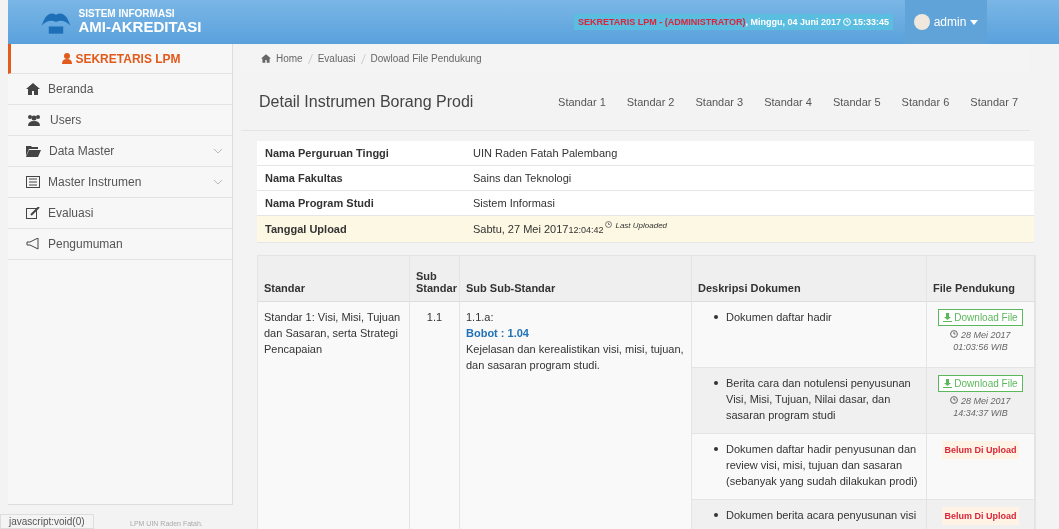  I want to click on info-label: Nama Fakultas, so click(304, 178).